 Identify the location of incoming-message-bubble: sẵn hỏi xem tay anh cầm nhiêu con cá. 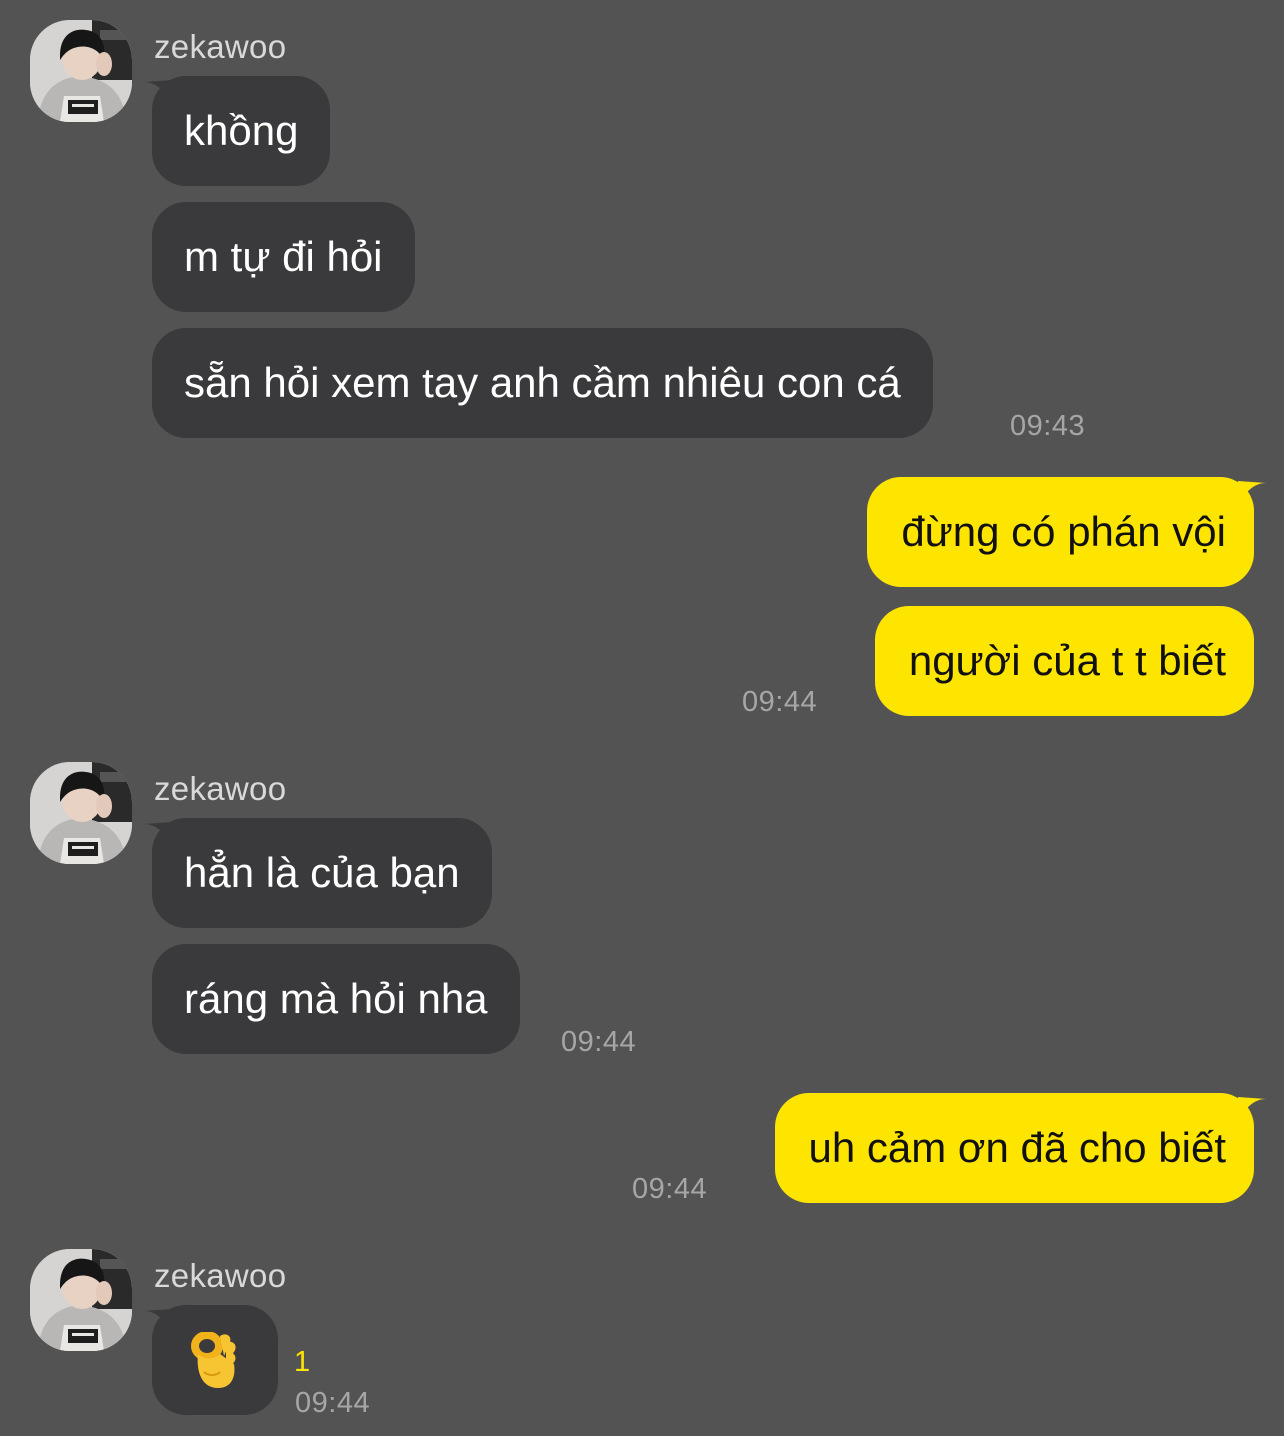
(542, 383).